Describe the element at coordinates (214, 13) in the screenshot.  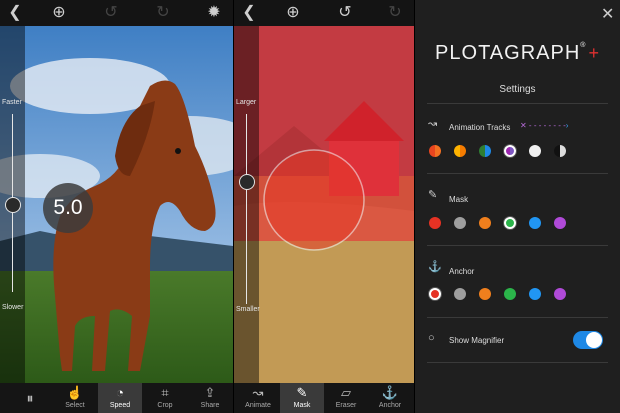
I see `gear-icon: ✹` at that location.